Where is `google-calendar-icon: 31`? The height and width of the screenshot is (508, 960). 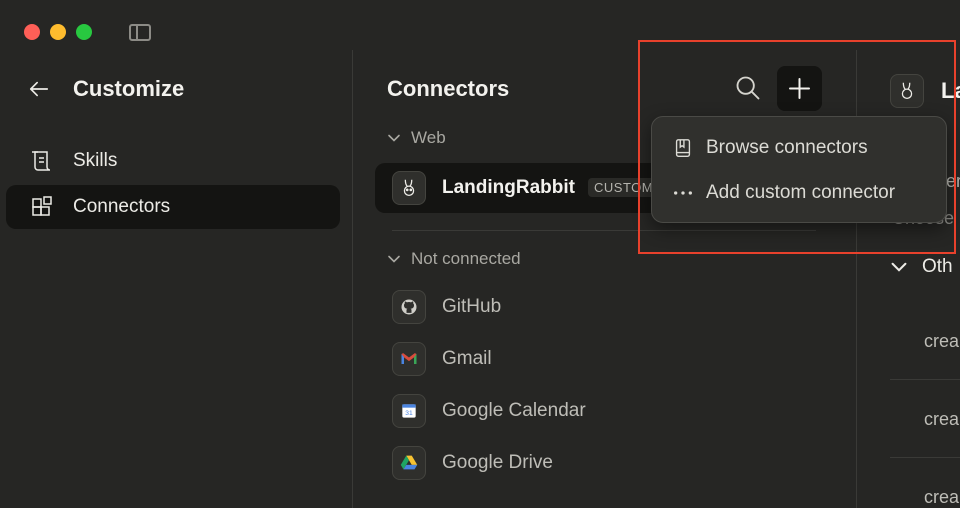 google-calendar-icon: 31 is located at coordinates (409, 411).